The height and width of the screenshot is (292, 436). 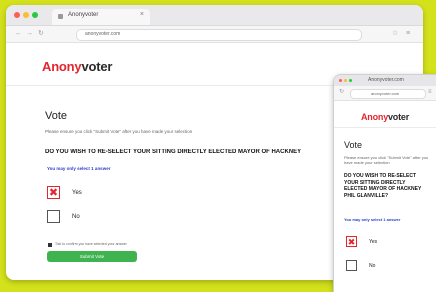 I want to click on mobile-site-logo: Anonyvoter, so click(x=385, y=117).